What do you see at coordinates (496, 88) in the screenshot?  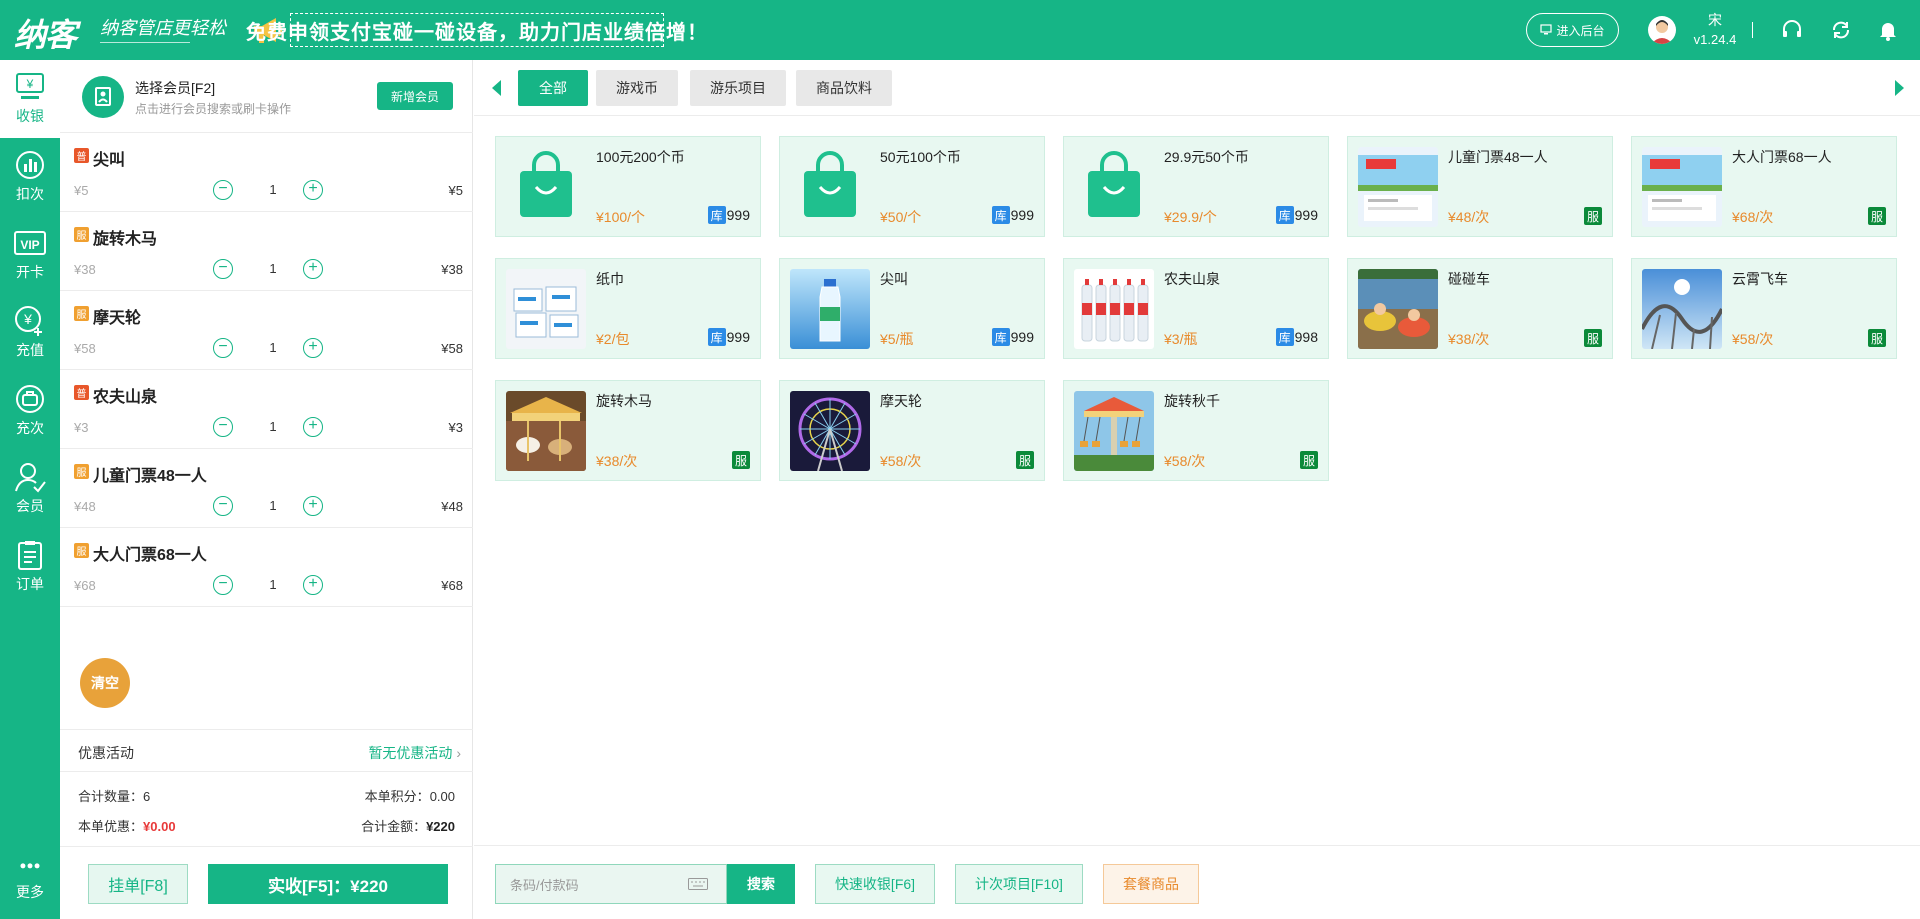 I see `tabs-scroll-left-icon` at bounding box center [496, 88].